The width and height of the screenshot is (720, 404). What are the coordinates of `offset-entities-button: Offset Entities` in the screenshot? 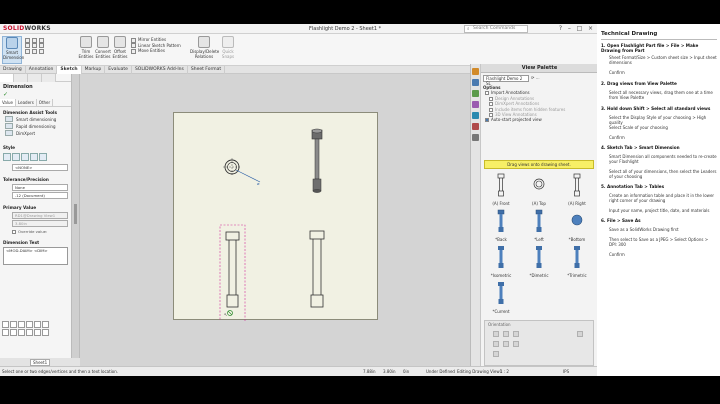 It's located at (120, 47).